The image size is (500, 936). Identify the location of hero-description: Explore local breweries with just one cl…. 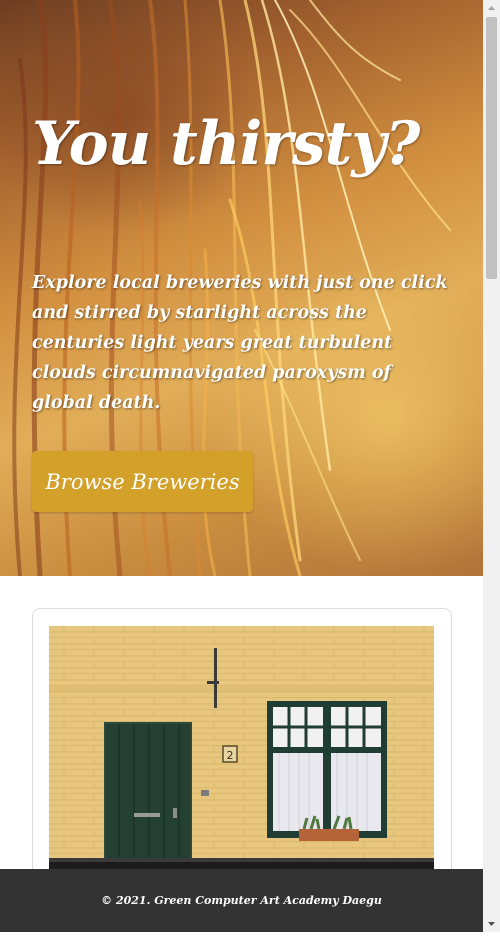
(240, 343).